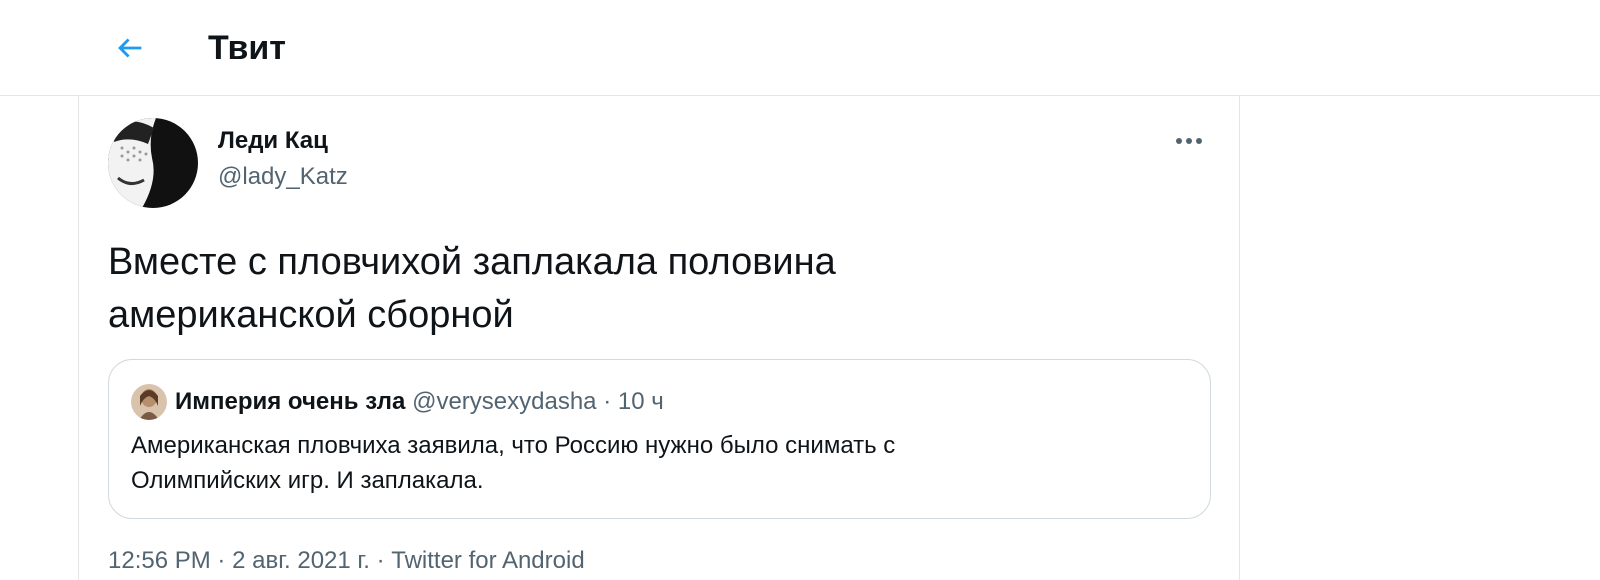 The width and height of the screenshot is (1600, 580). I want to click on more-button, so click(1189, 141).